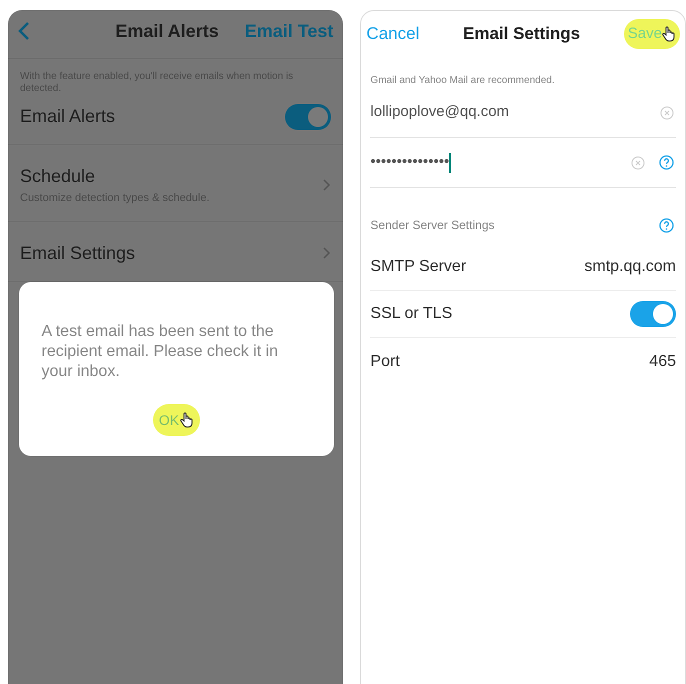 The image size is (686, 684). What do you see at coordinates (24, 31) in the screenshot?
I see `back-icon` at bounding box center [24, 31].